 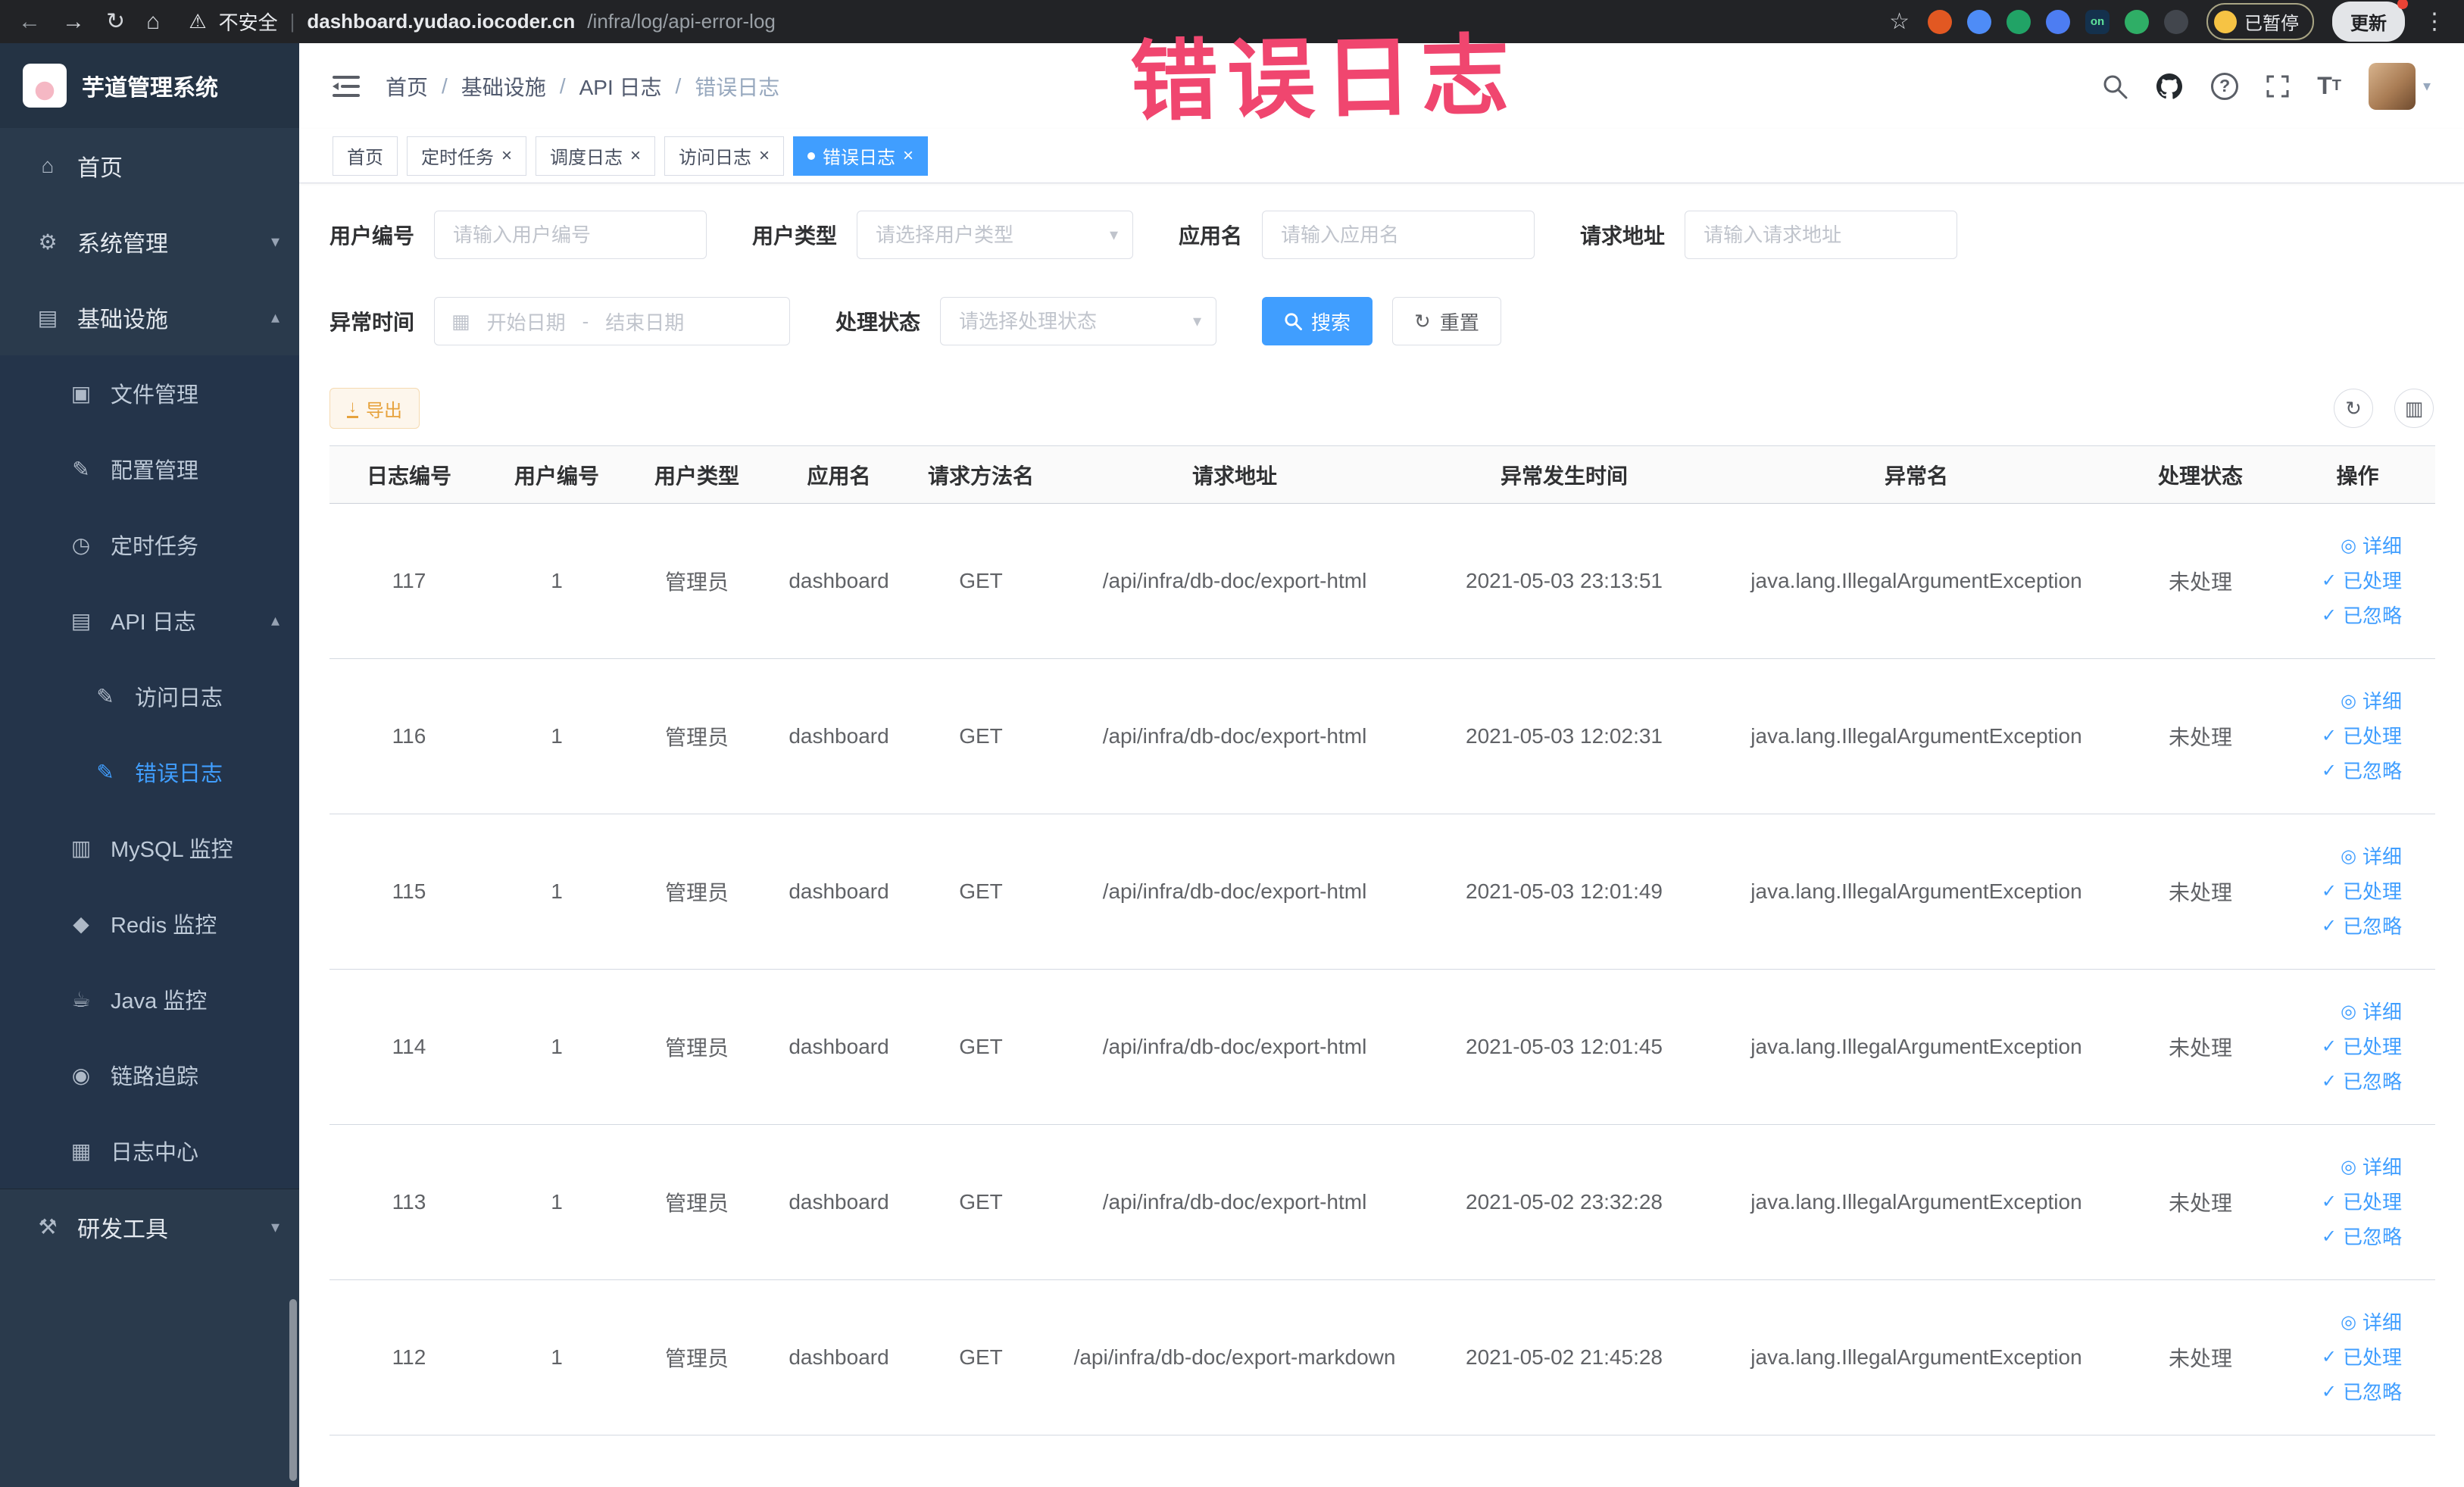 I want to click on sidebar-item-mysql-monitor: ▥ MySQL 监控, so click(x=149, y=848).